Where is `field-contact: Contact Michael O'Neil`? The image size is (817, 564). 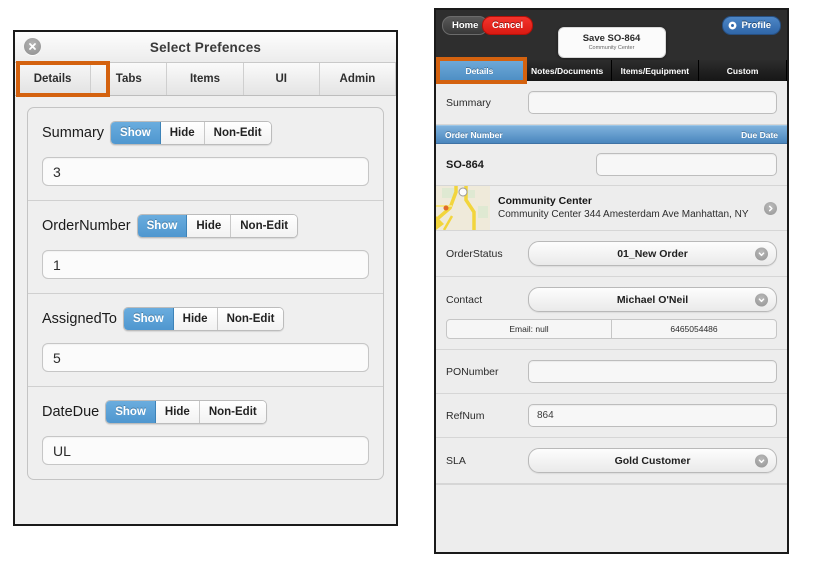
field-contact: Contact Michael O'Neil is located at coordinates (611, 298).